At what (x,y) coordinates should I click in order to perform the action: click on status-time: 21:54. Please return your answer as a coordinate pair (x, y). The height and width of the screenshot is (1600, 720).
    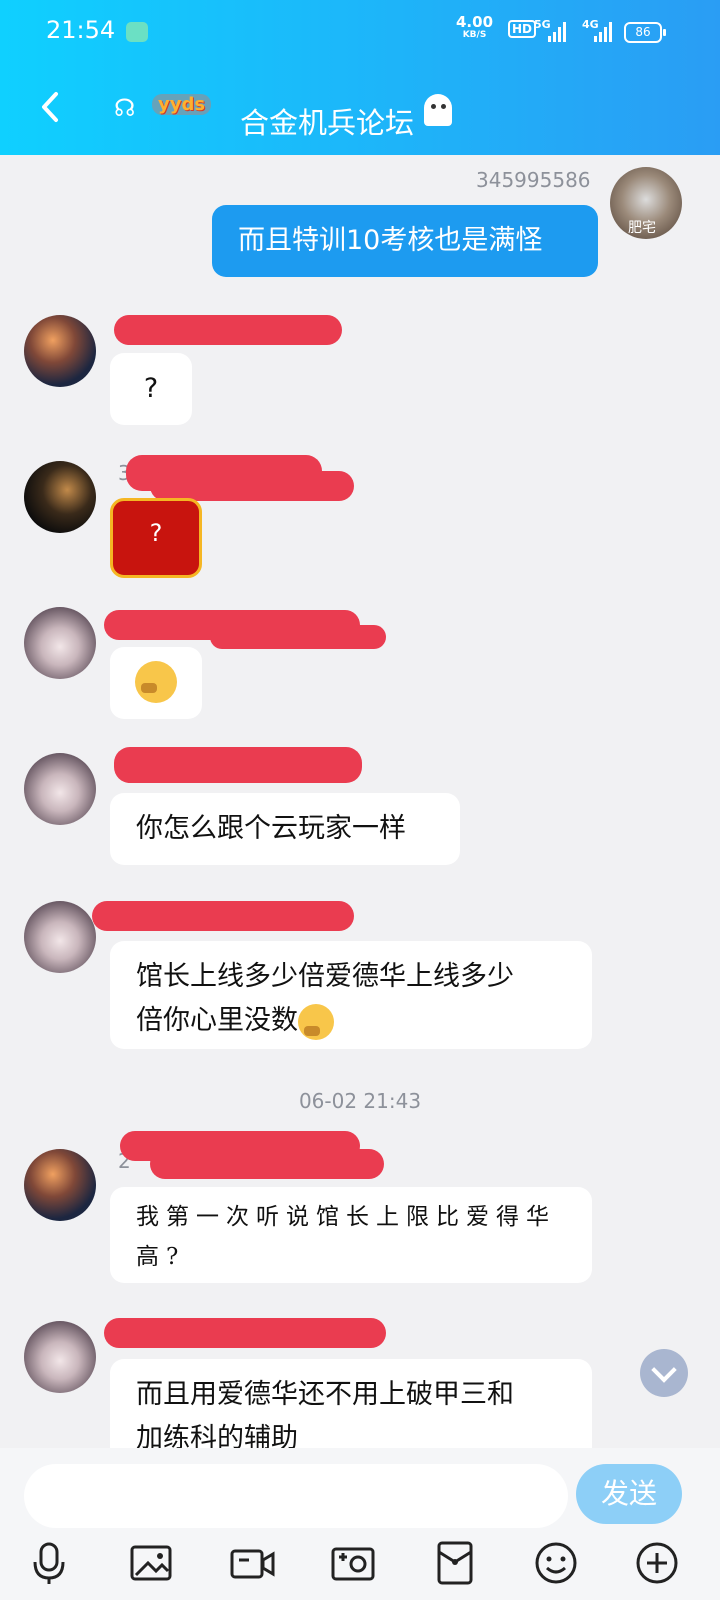
    Looking at the image, I should click on (81, 30).